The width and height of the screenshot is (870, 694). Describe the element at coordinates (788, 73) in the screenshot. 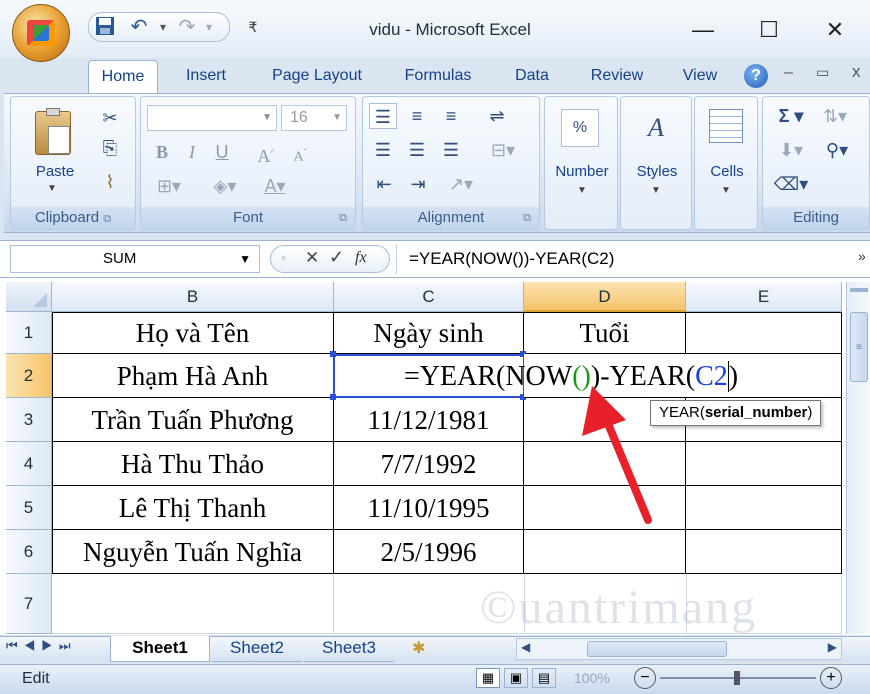

I see `ribbon-minimize-icon: –` at that location.